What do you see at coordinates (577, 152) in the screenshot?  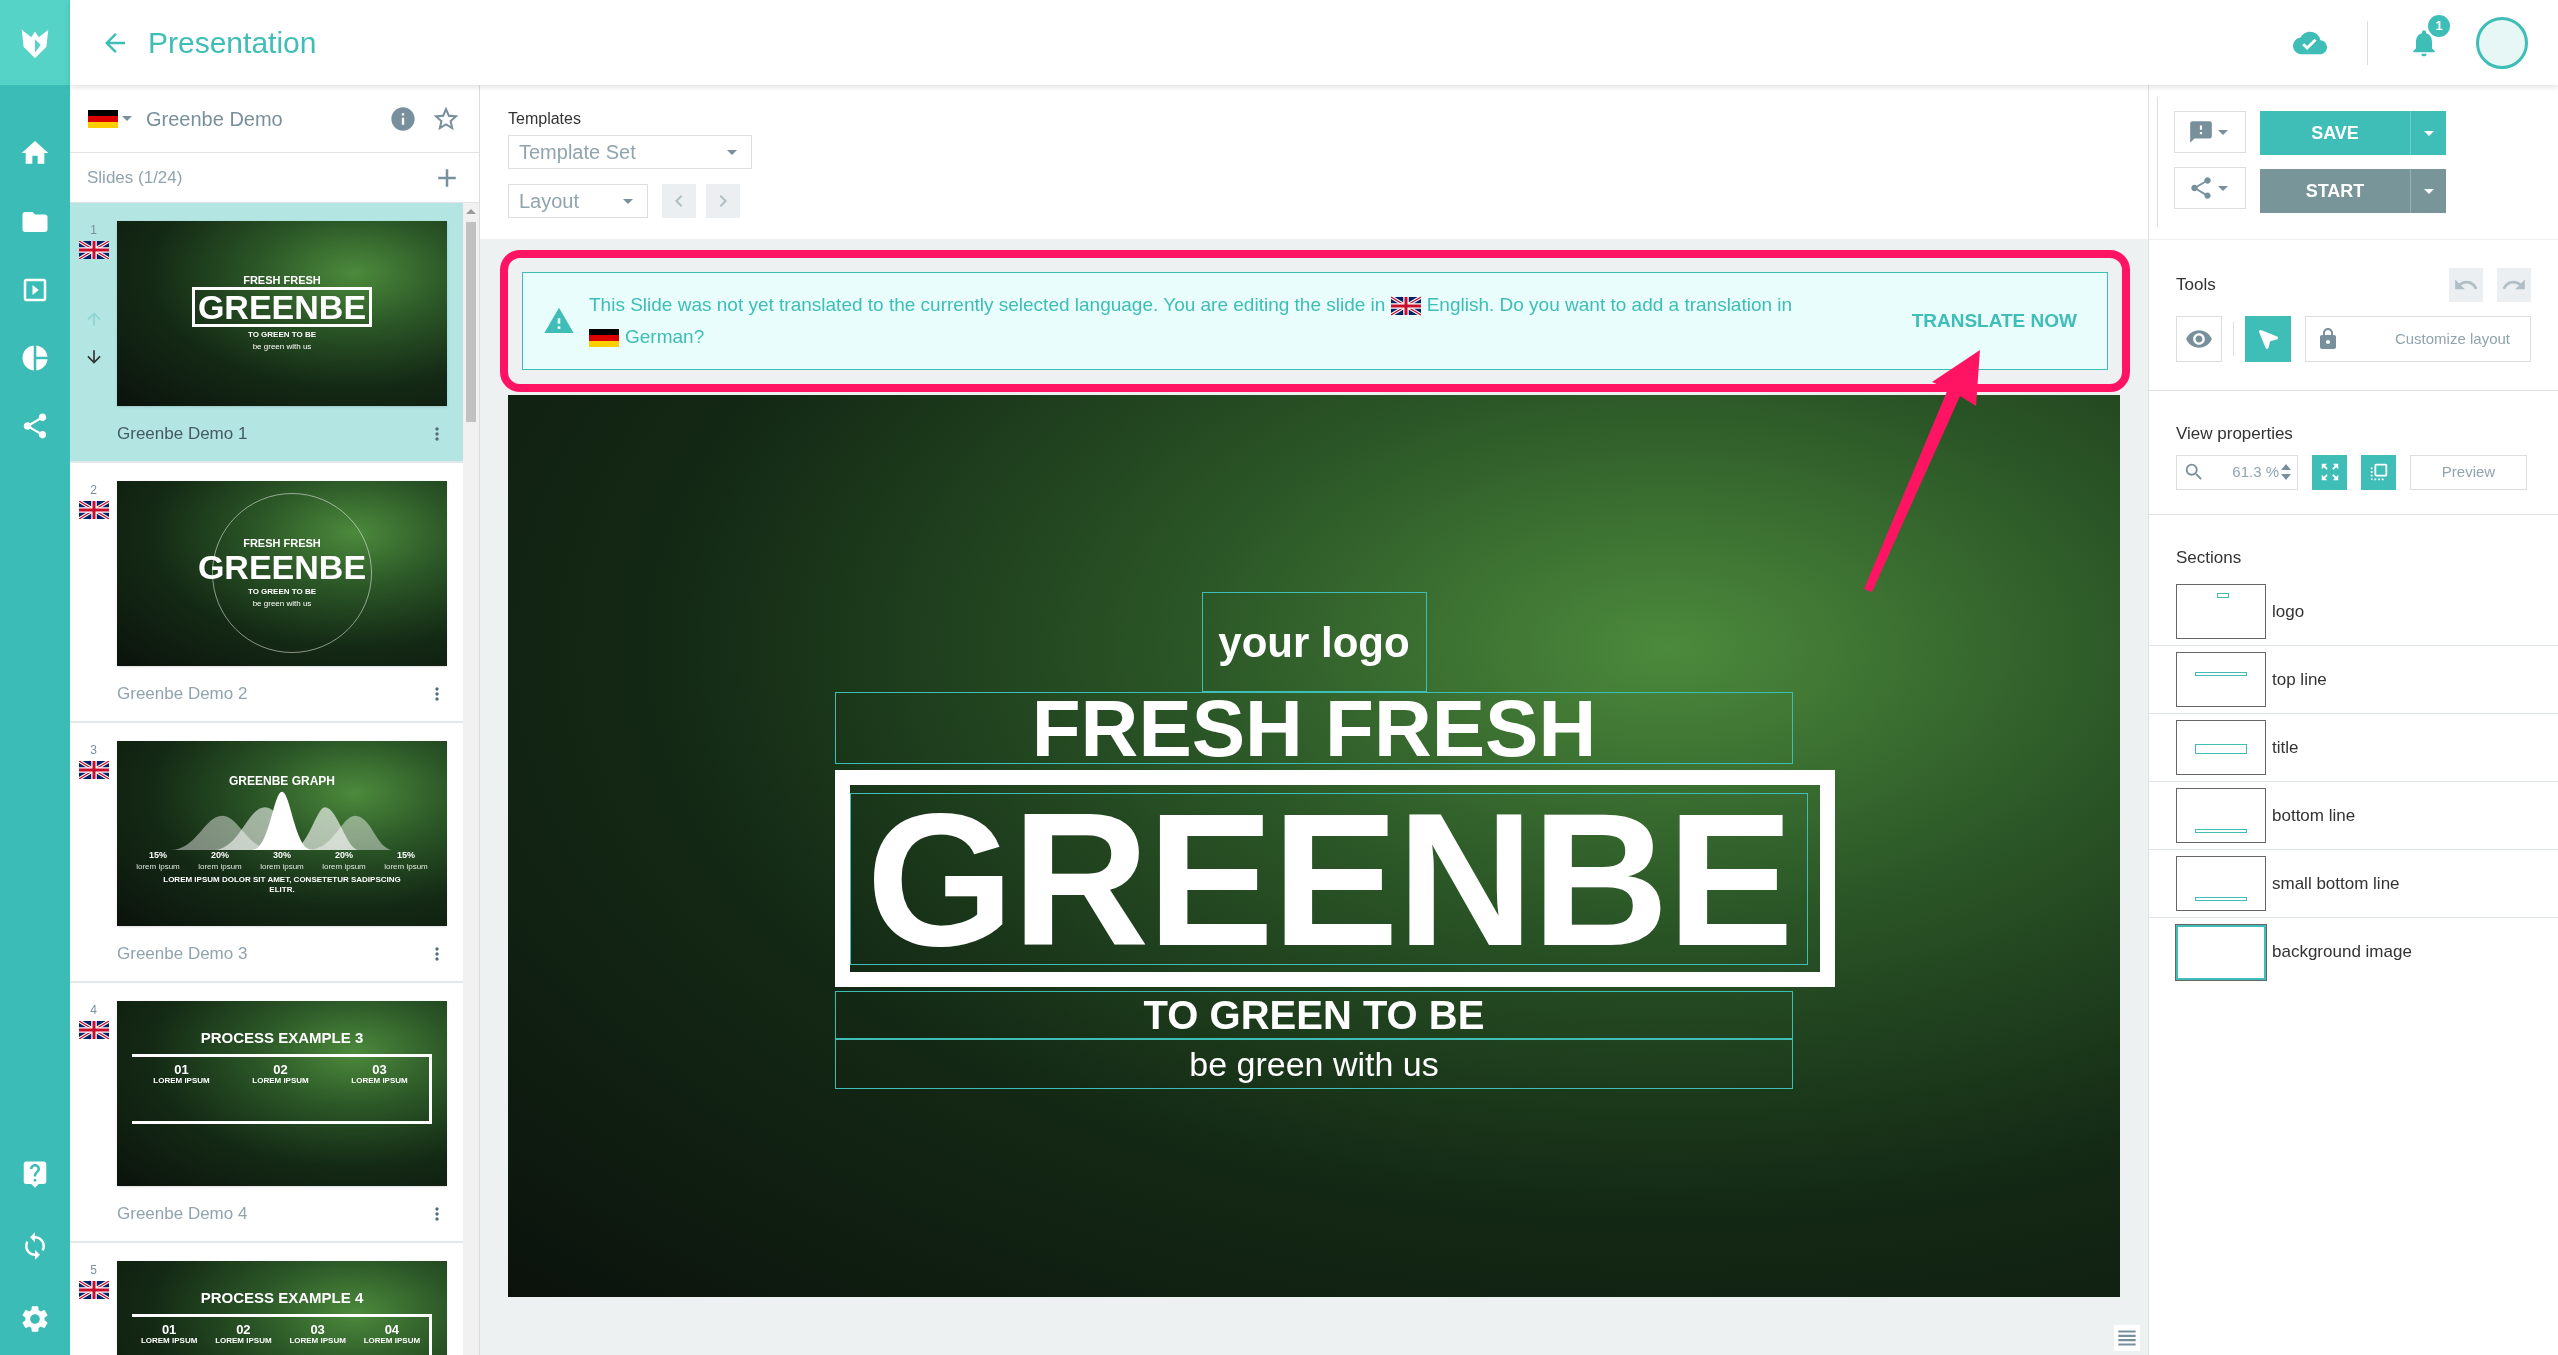 I see `select-value: Template Set` at bounding box center [577, 152].